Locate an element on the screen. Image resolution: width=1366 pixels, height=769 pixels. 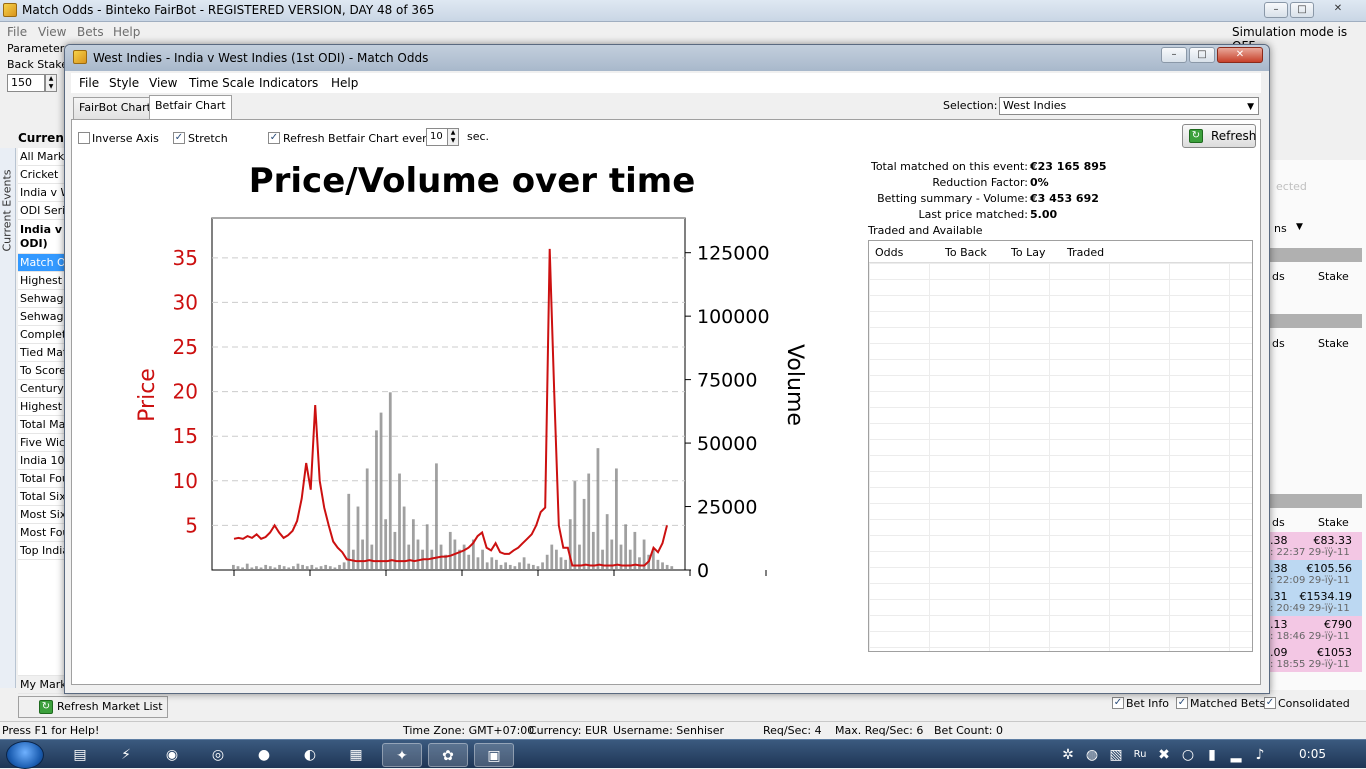
clock: 0:05 is located at coordinates (1312, 754).